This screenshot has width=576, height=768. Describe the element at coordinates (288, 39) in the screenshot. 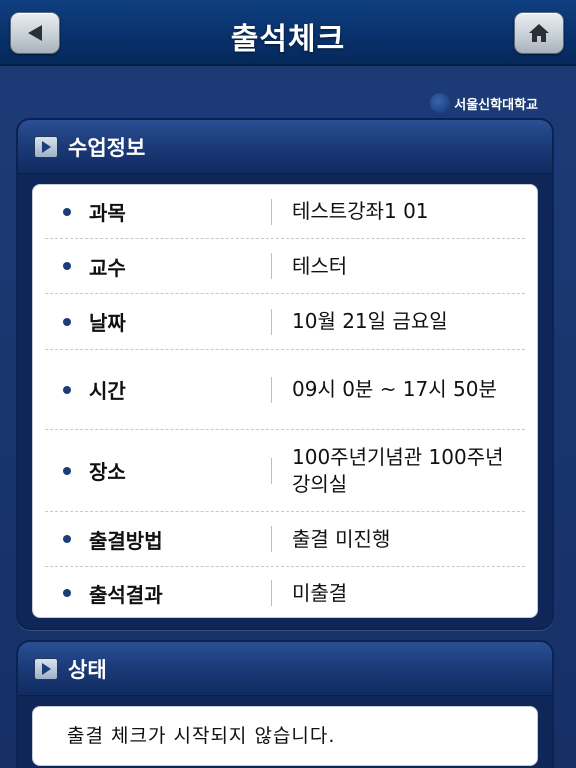

I see `page-title: 출석체크` at that location.